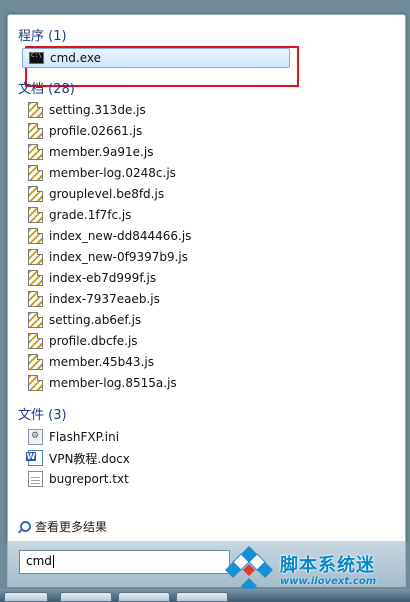  What do you see at coordinates (71, 527) in the screenshot?
I see `see-more-label: 查看更多结果` at bounding box center [71, 527].